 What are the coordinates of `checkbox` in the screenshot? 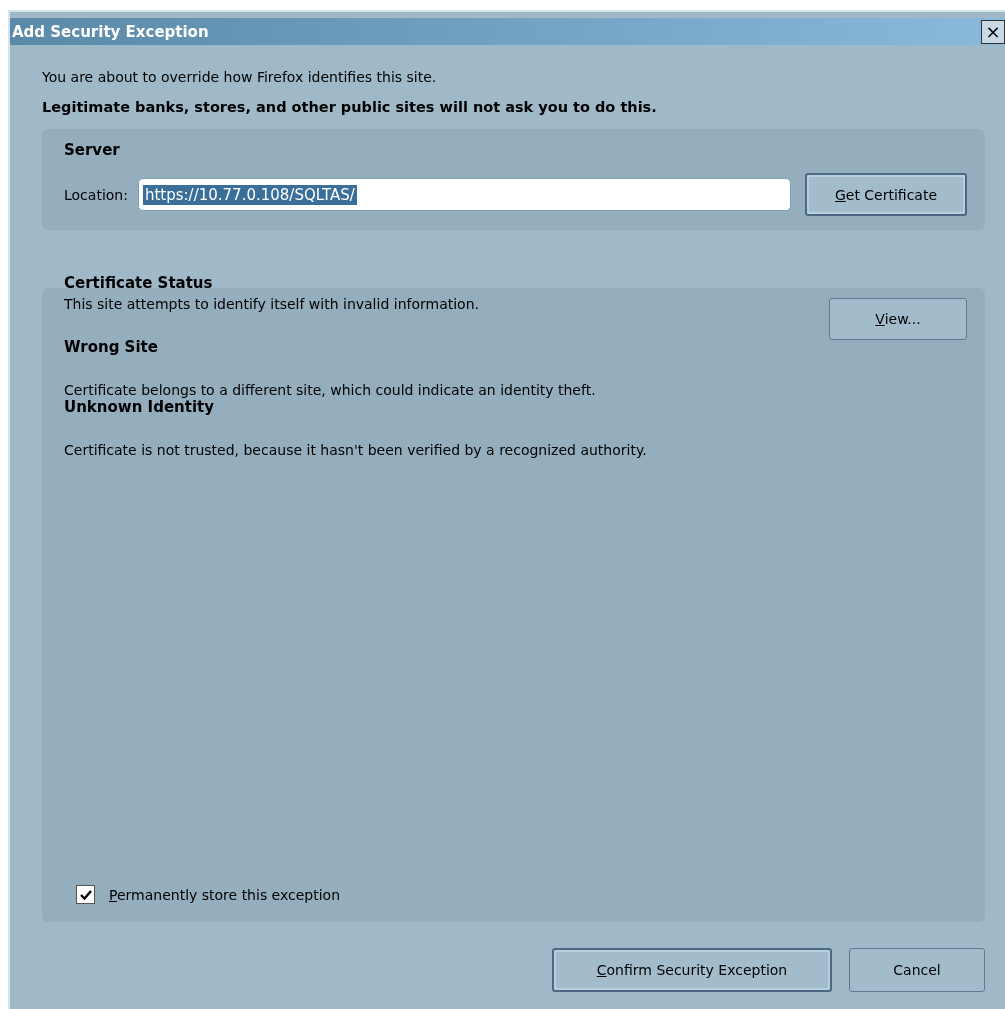 It's located at (85, 894).